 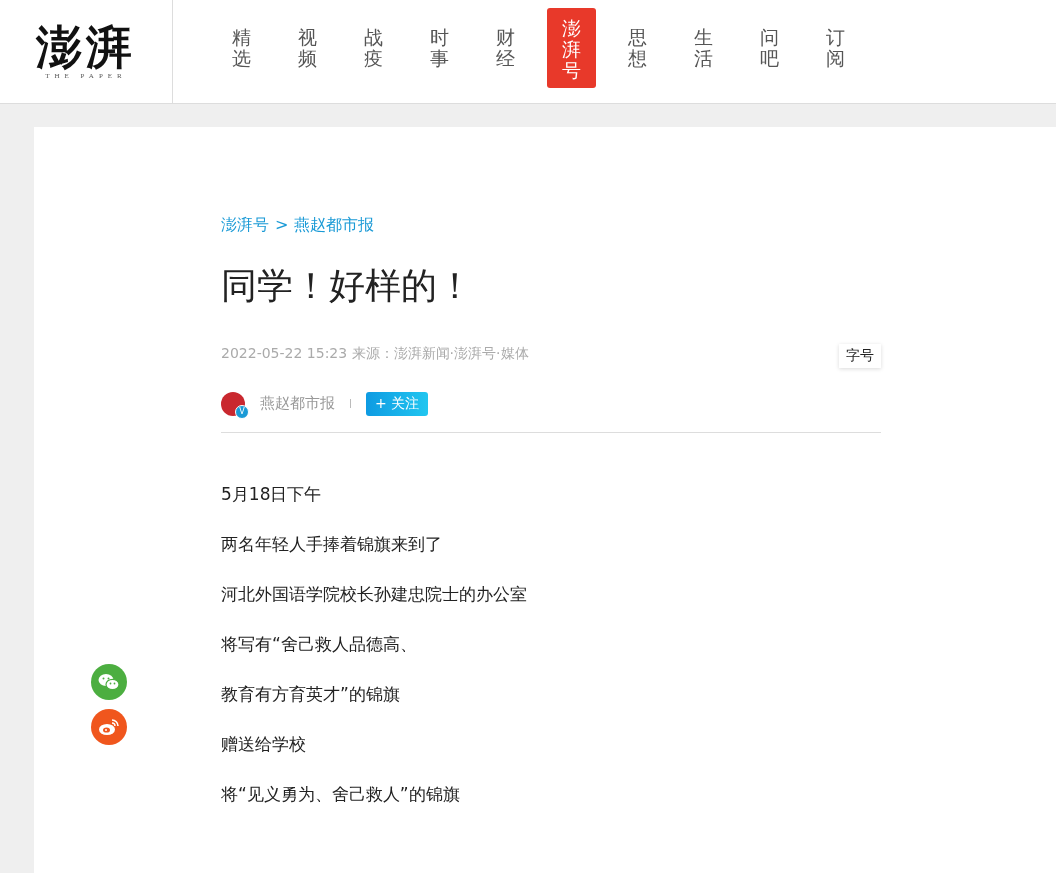 What do you see at coordinates (505, 48) in the screenshot?
I see `nav-tab: 财经` at bounding box center [505, 48].